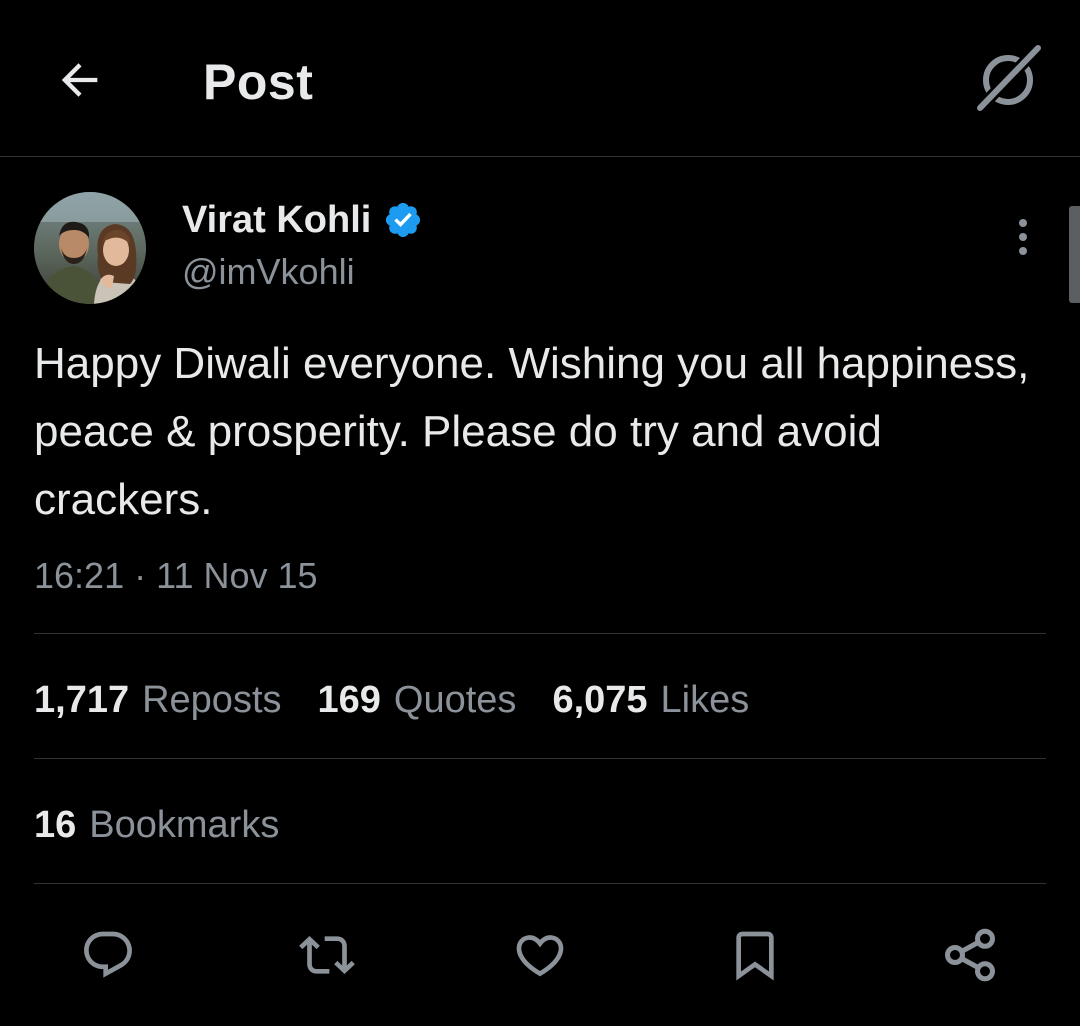  I want to click on author-name: Virat Kohli, so click(302, 220).